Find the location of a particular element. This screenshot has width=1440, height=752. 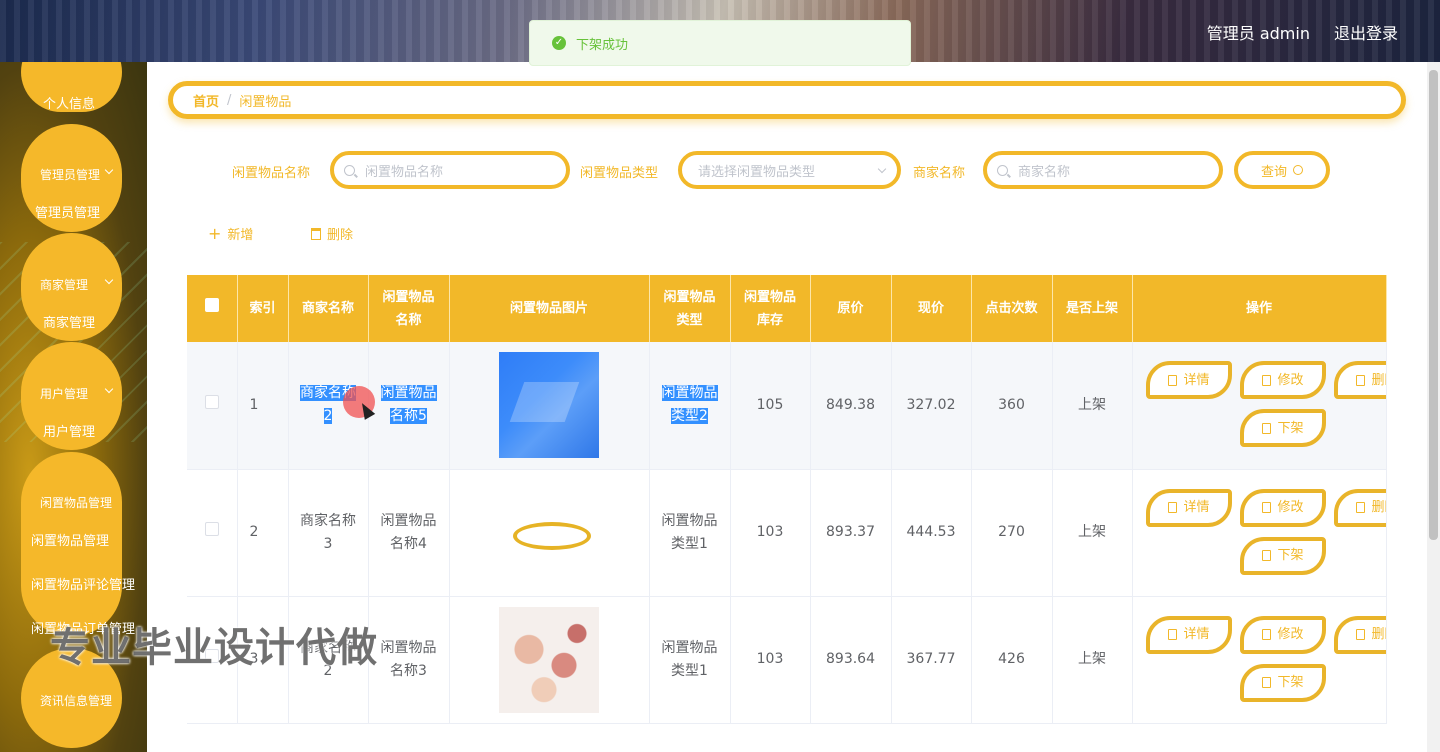

item-name-cell: 闲置物品名称5 is located at coordinates (409, 406).